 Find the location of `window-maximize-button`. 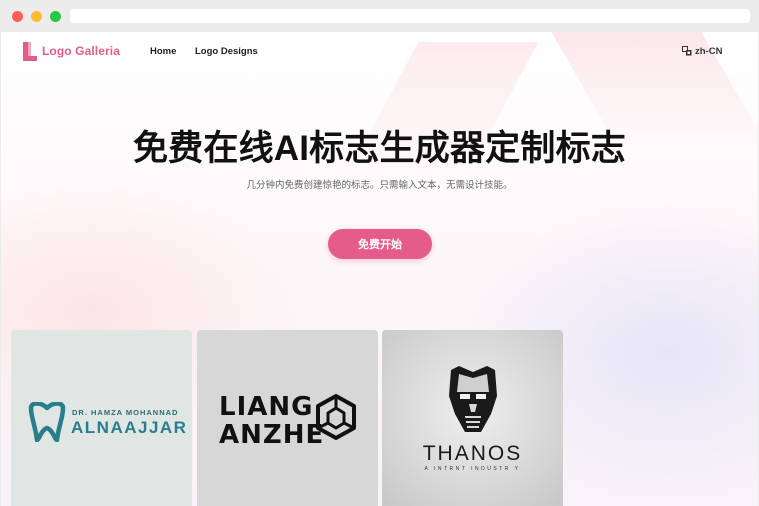

window-maximize-button is located at coordinates (55, 16).